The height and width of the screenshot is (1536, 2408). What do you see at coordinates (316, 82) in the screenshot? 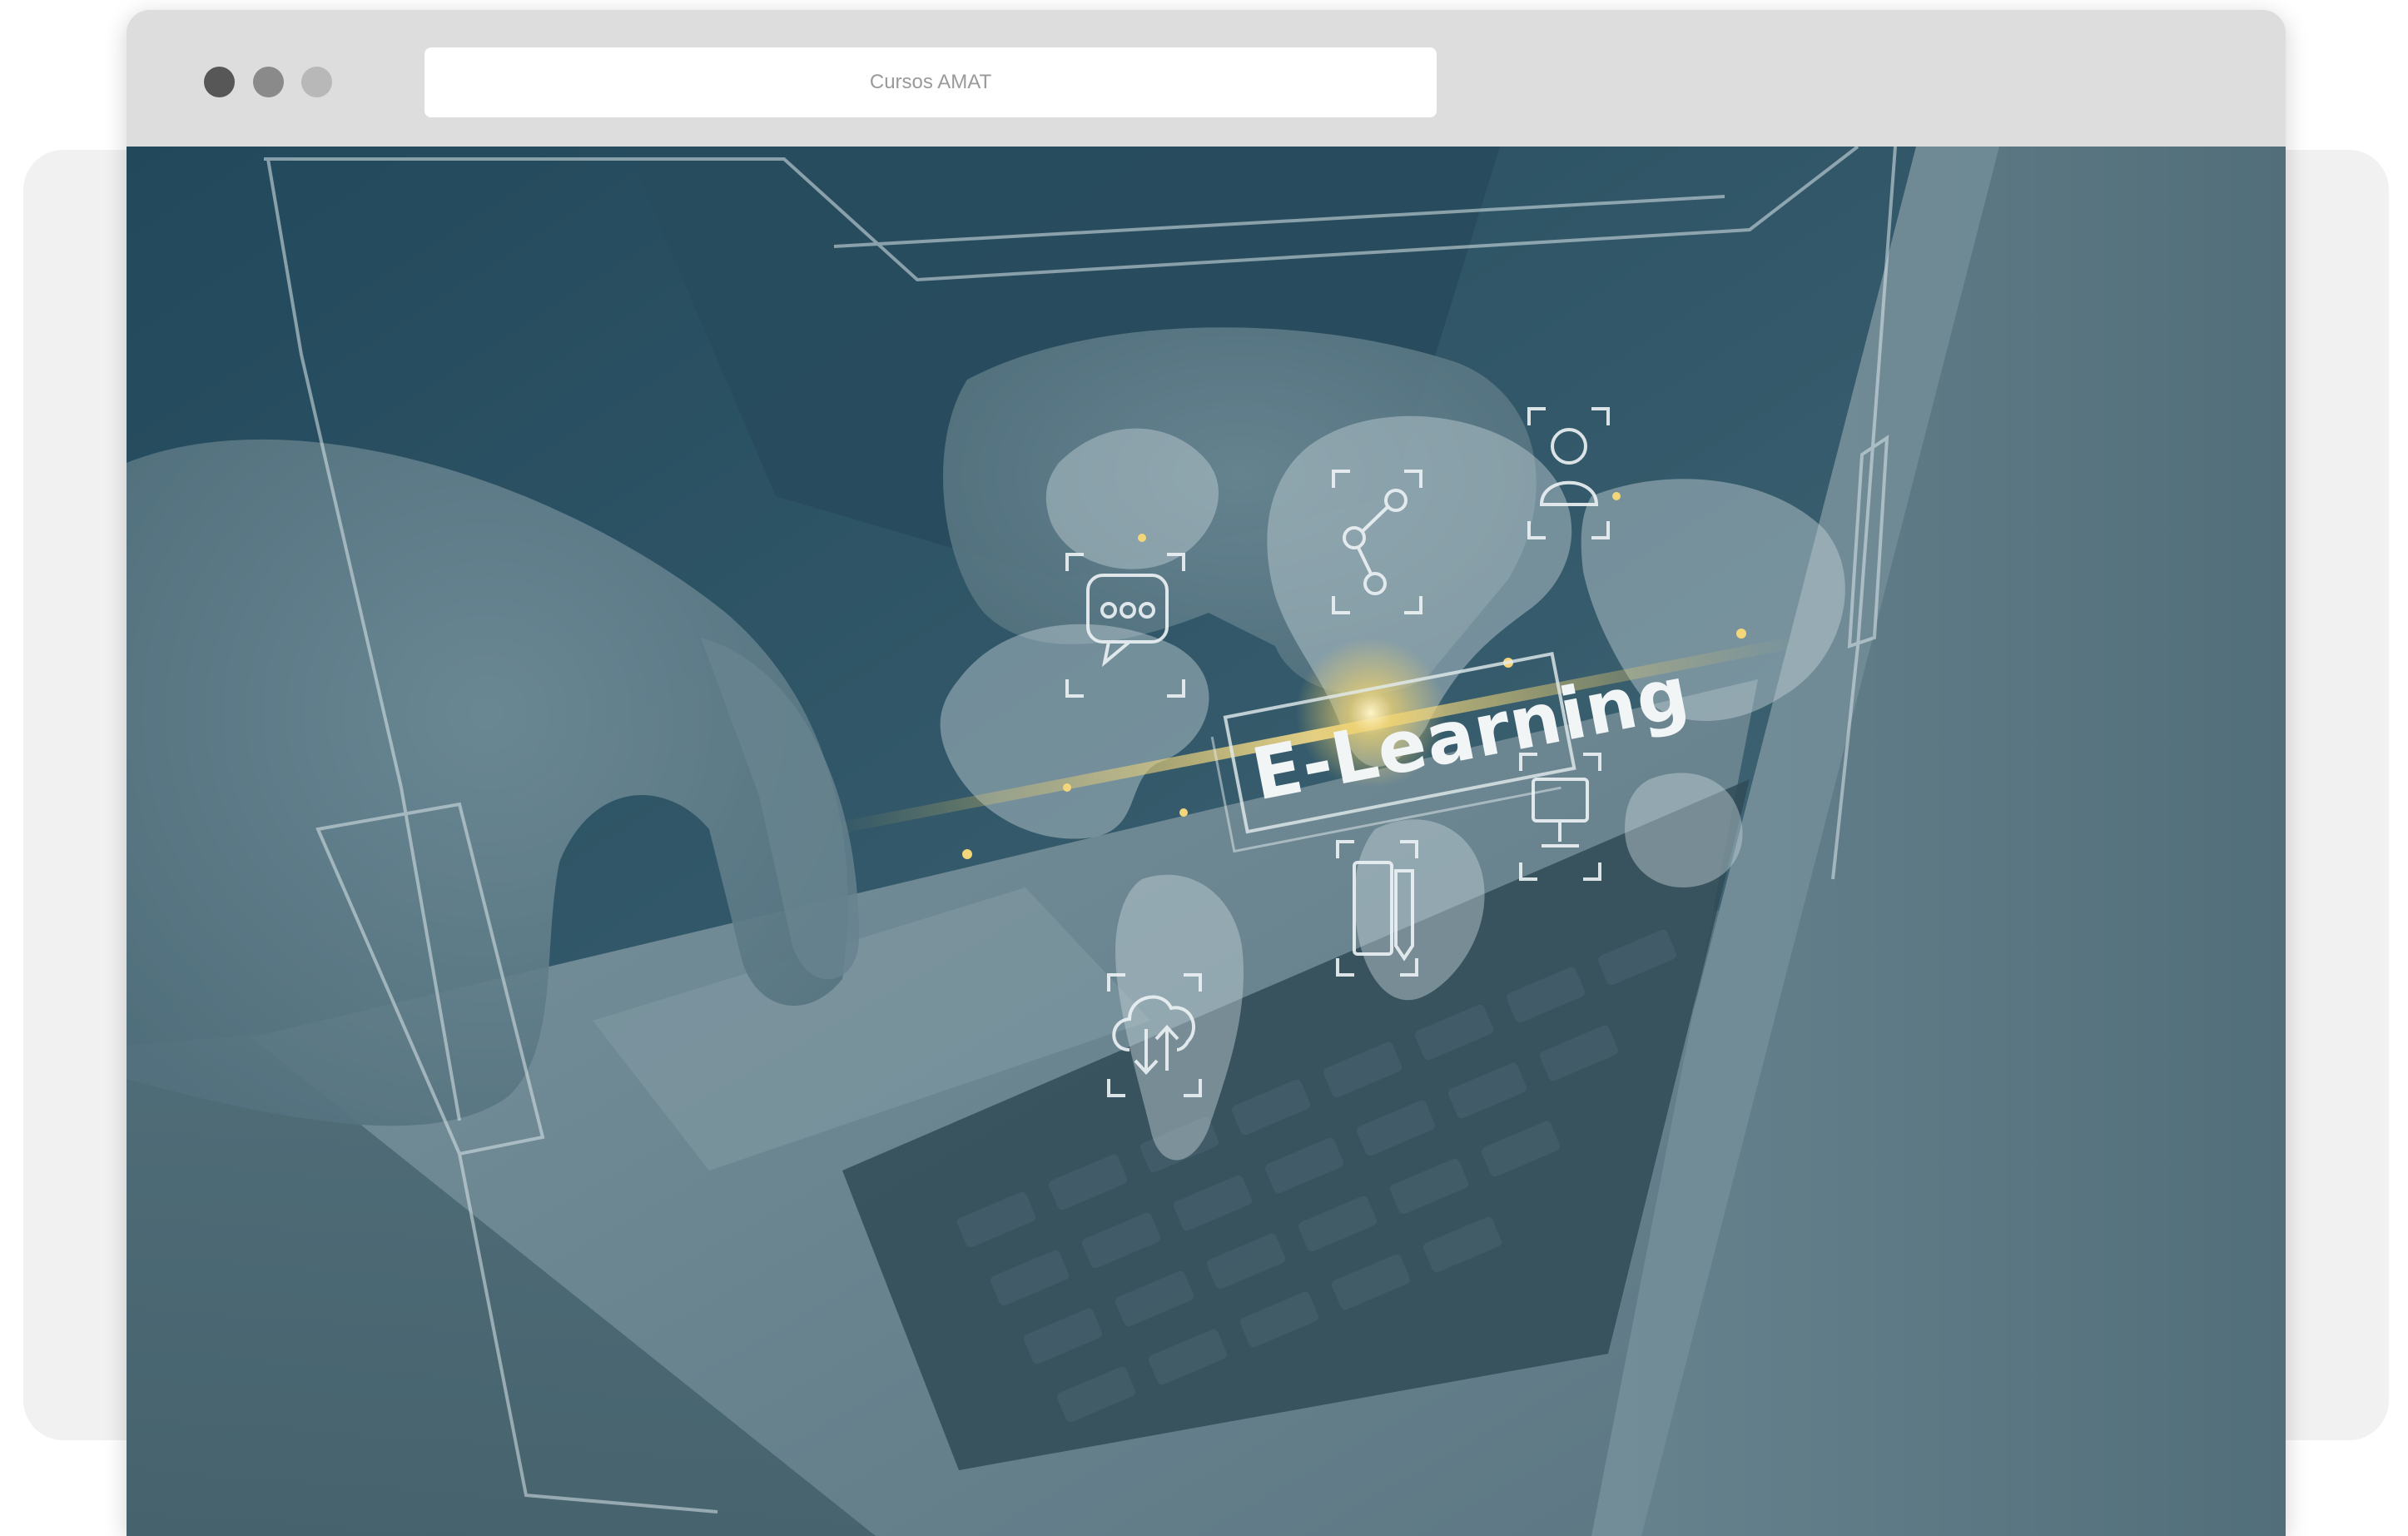
I see `window-maximize-dot` at bounding box center [316, 82].